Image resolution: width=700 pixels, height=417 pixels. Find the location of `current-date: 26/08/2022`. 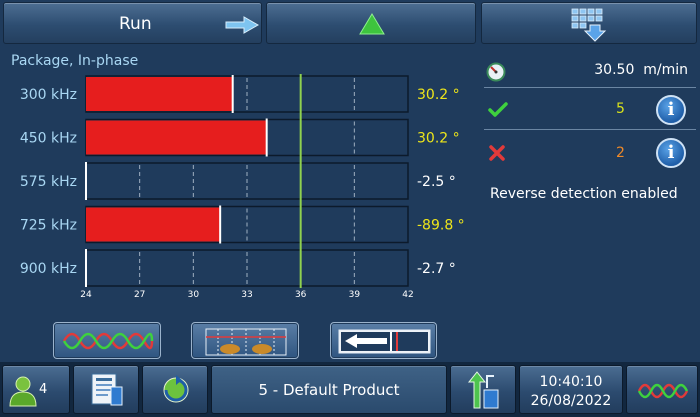

current-date: 26/08/2022 is located at coordinates (571, 401).